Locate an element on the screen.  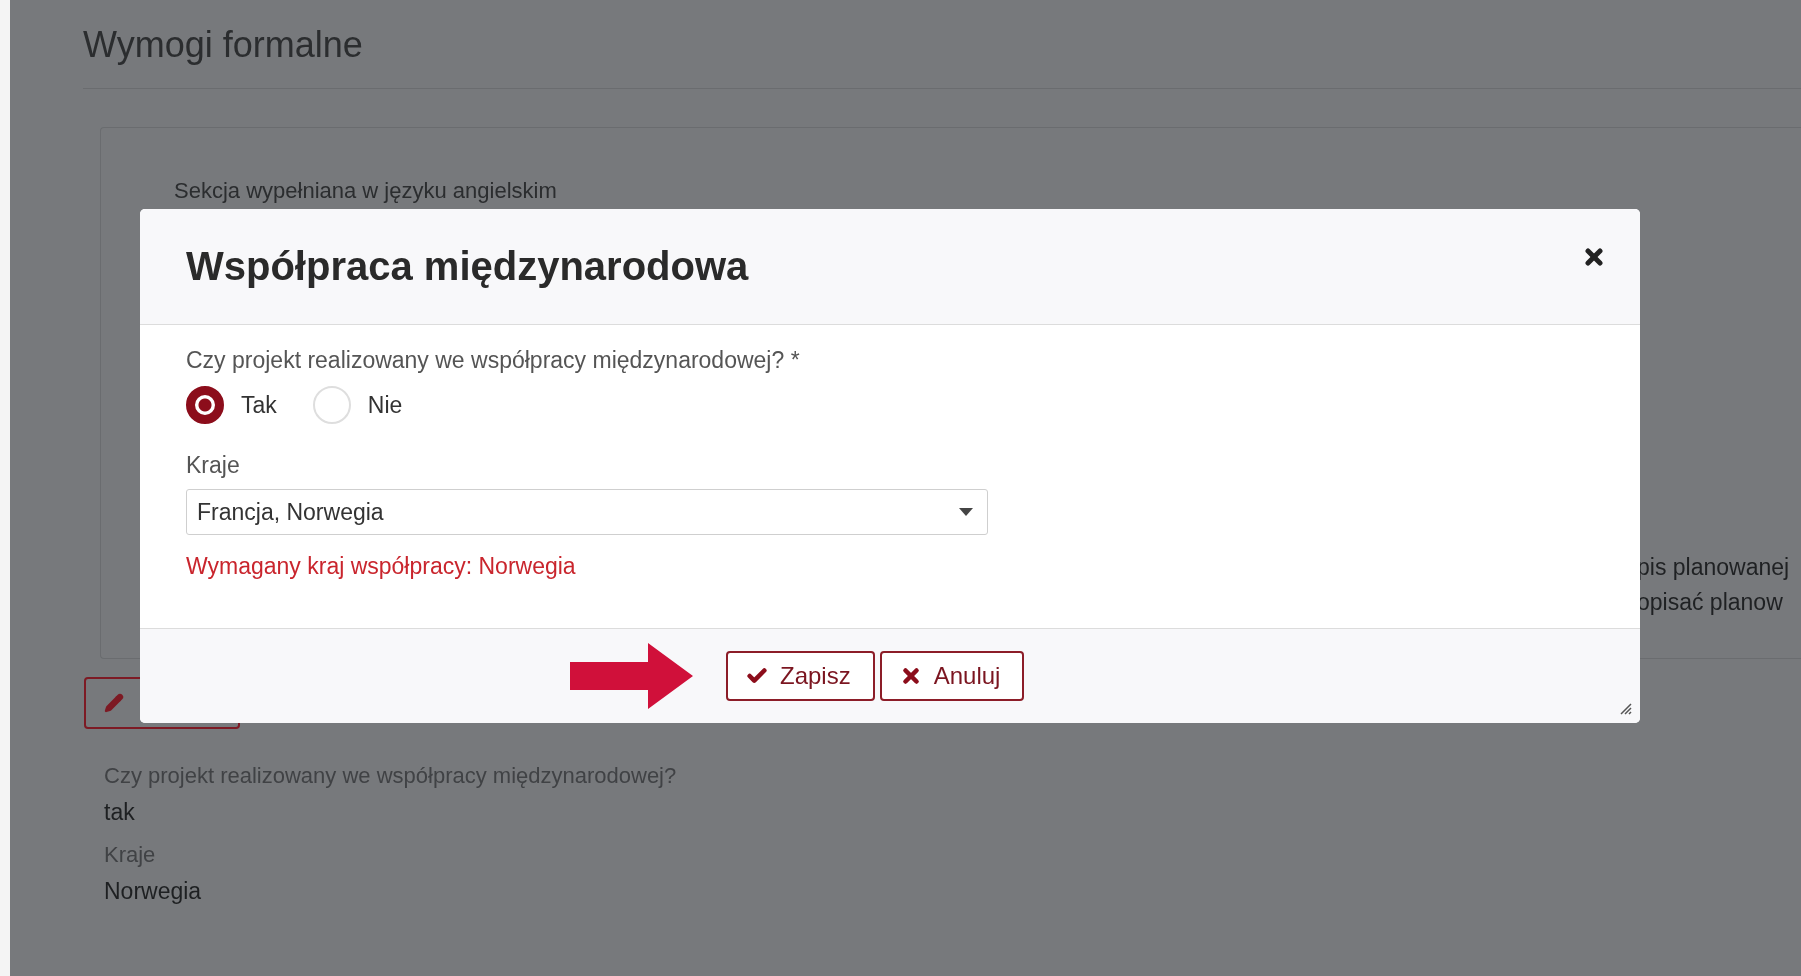
radio-label: Nie is located at coordinates (385, 405).